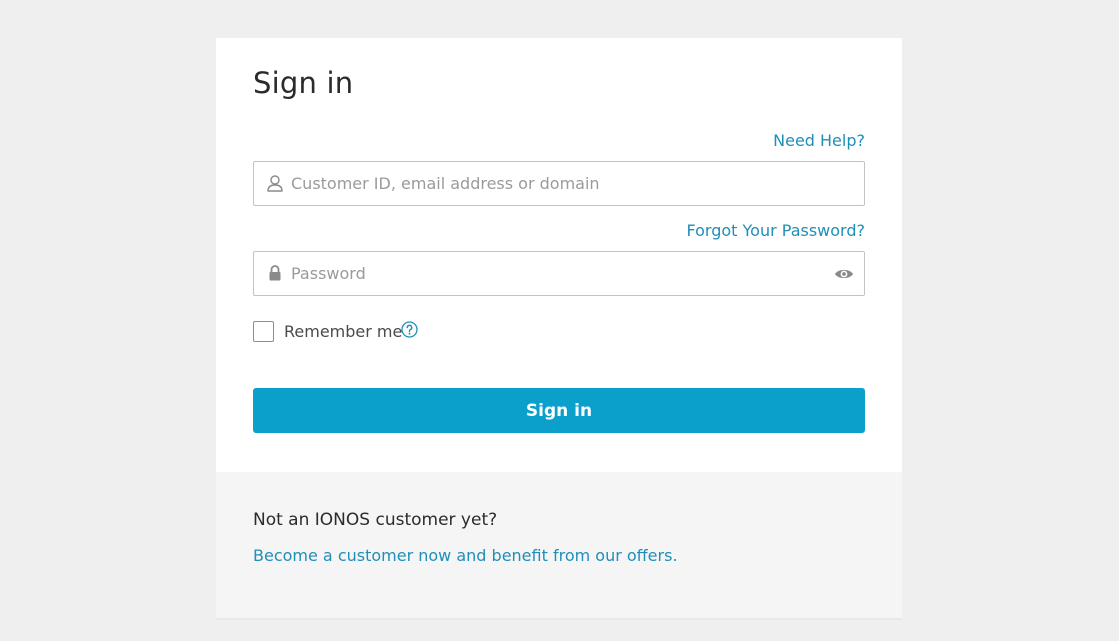  What do you see at coordinates (303, 83) in the screenshot?
I see `page-title: Sign in` at bounding box center [303, 83].